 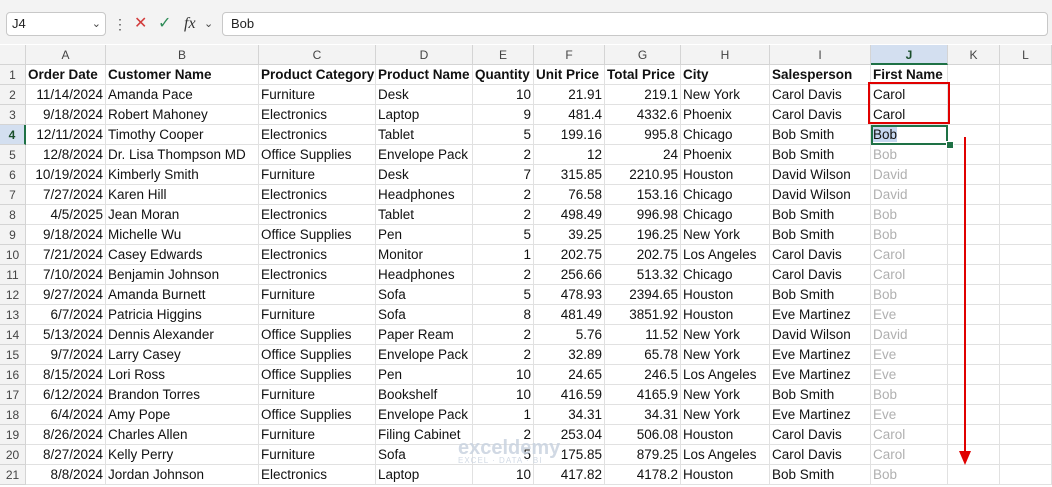 I want to click on table-cell: New York, so click(x=725, y=415).